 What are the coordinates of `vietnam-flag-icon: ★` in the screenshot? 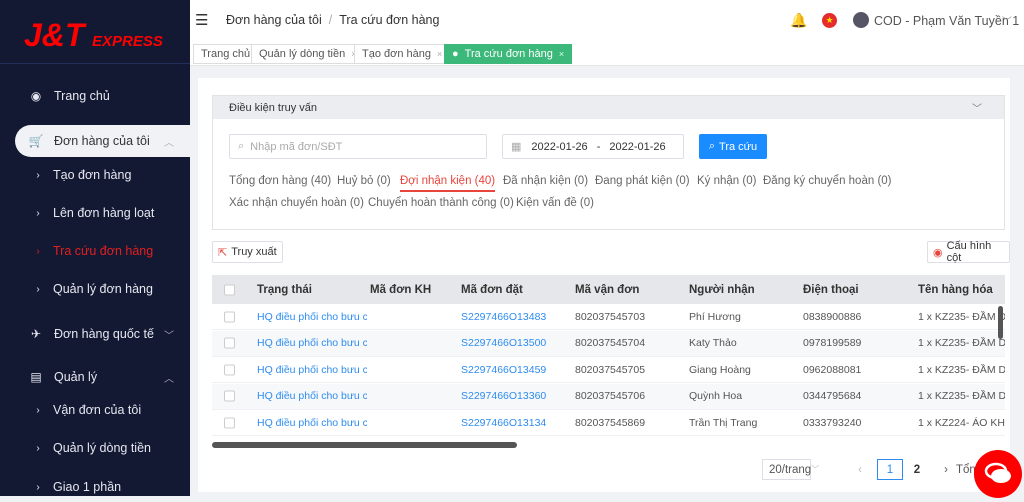 It's located at (829, 20).